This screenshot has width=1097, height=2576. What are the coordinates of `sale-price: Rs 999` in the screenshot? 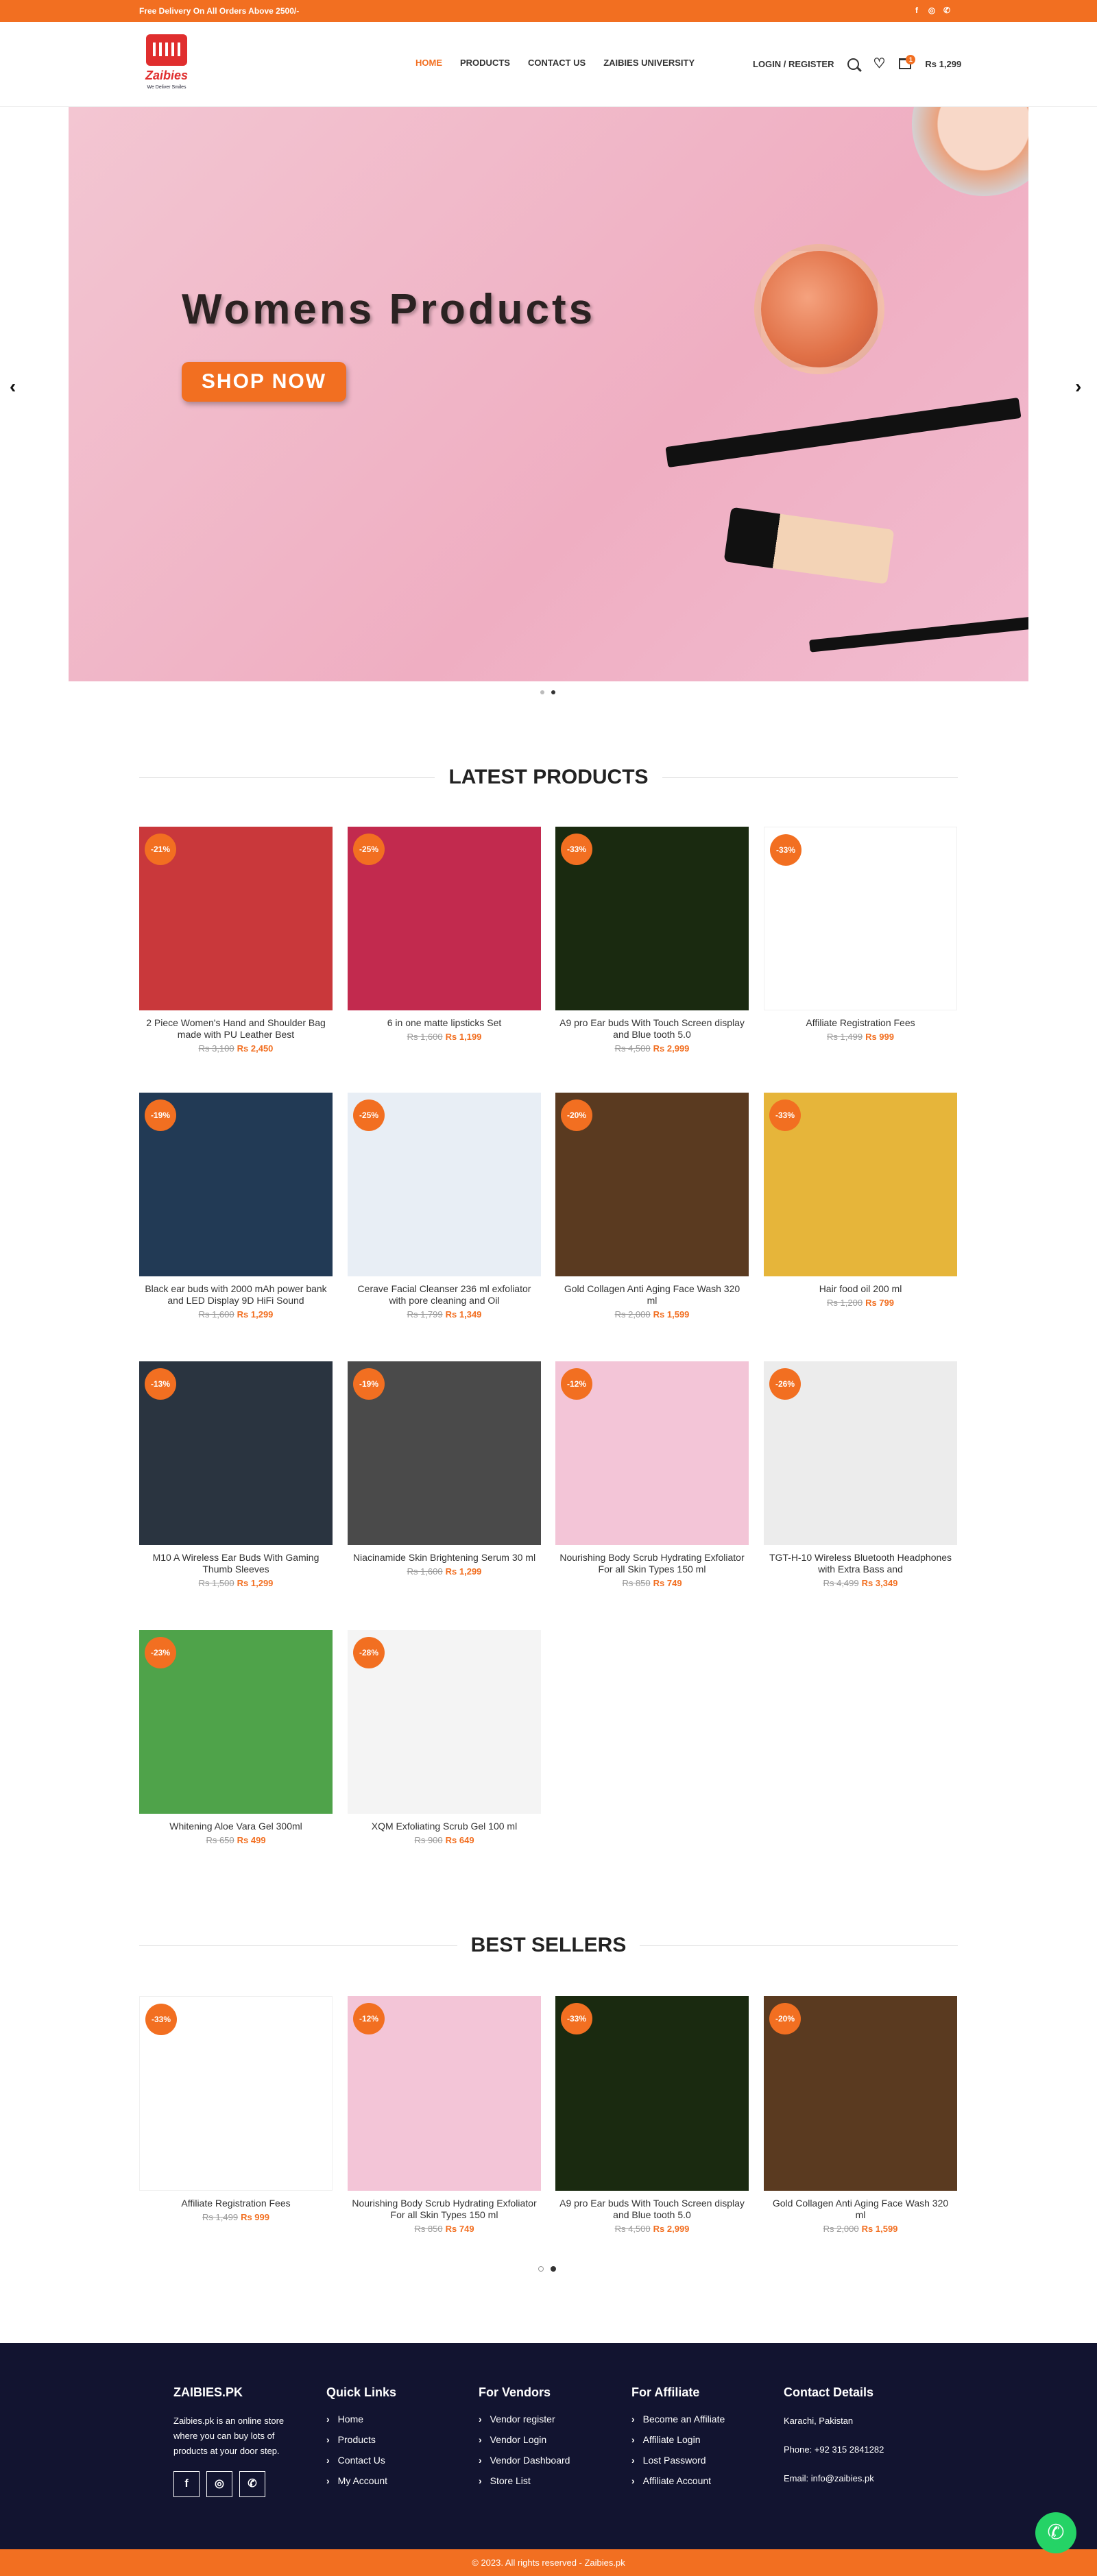 It's located at (879, 1037).